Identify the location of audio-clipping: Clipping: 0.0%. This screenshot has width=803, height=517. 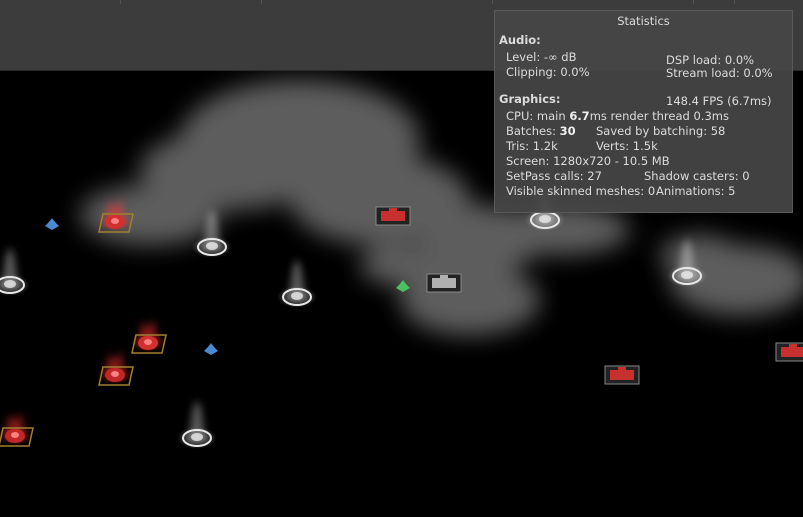
(548, 72).